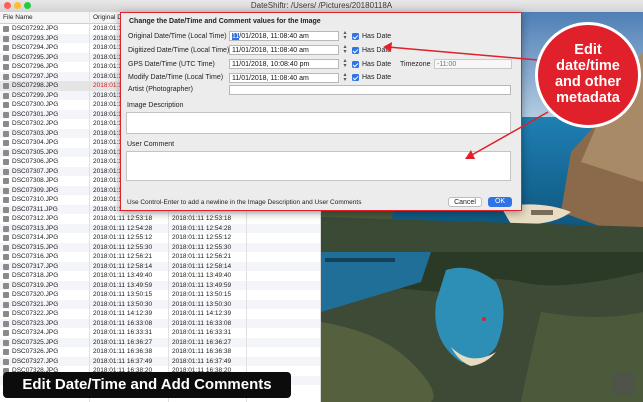 This screenshot has width=643, height=402. I want to click on callout-line: Edit, so click(588, 50).